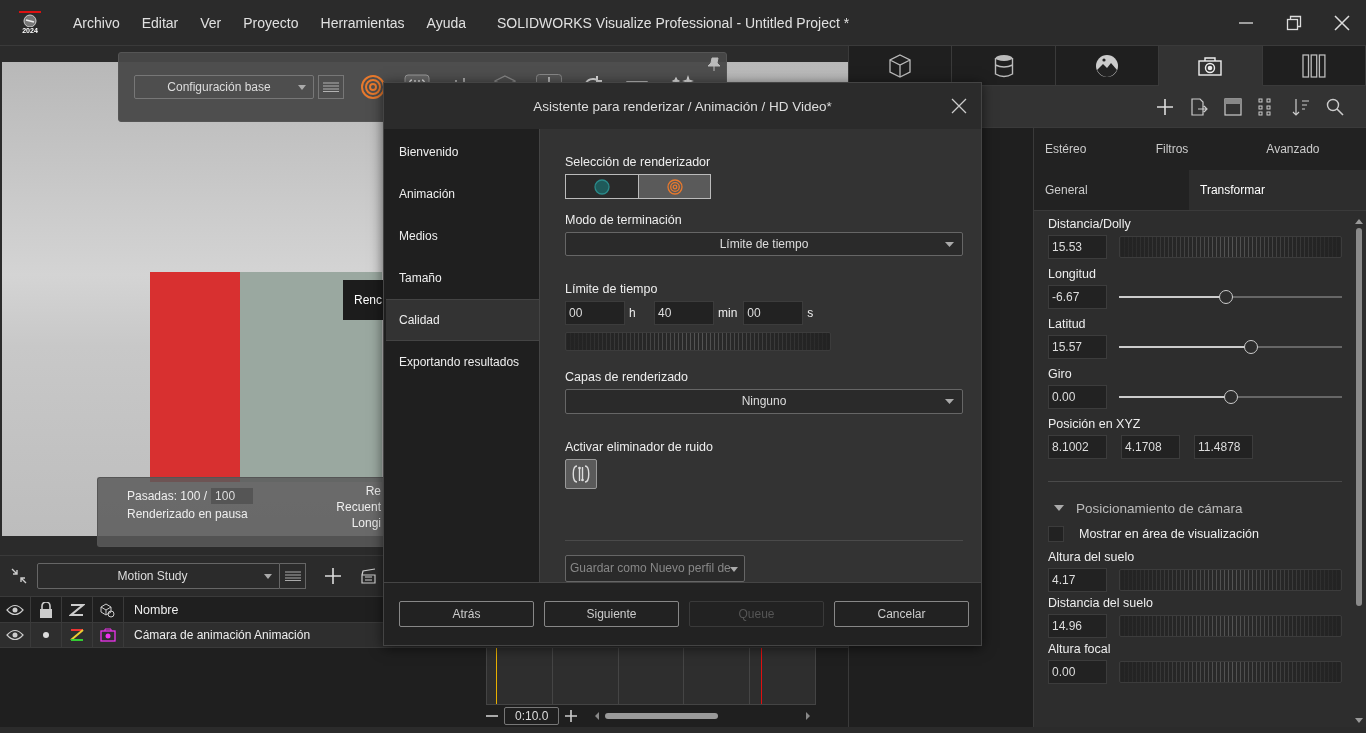 Image resolution: width=1366 pixels, height=733 pixels. Describe the element at coordinates (1077, 447) in the screenshot. I see `input-field: 8.1002` at that location.